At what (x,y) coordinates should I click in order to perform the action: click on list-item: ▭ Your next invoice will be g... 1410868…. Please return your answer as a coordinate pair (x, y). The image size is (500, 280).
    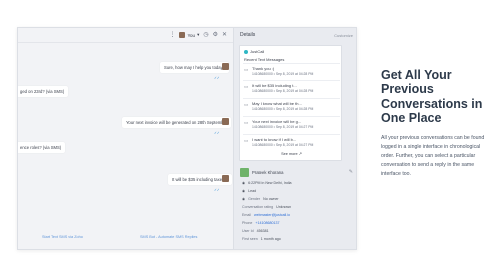
    Looking at the image, I should click on (292, 125).